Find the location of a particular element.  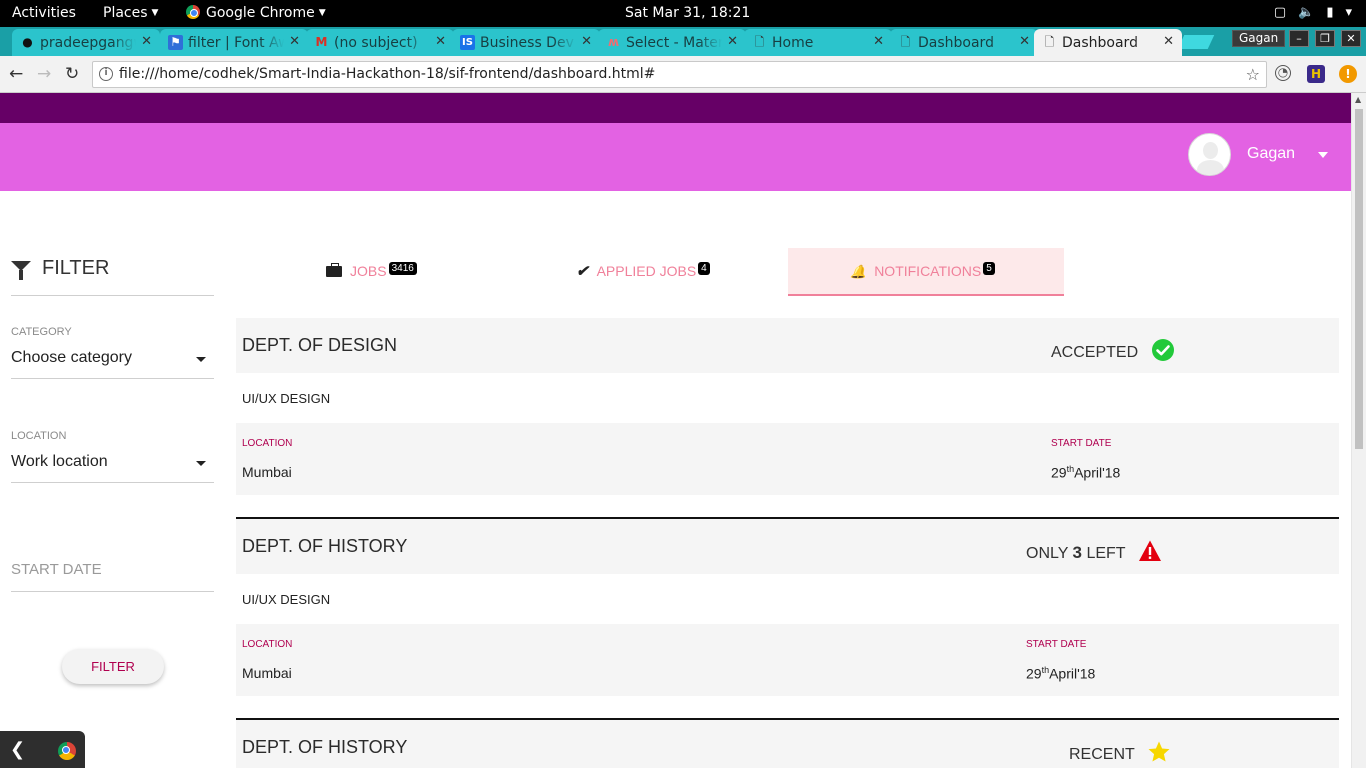

browser-tab: IS Business Dev ✕ is located at coordinates (526, 42).